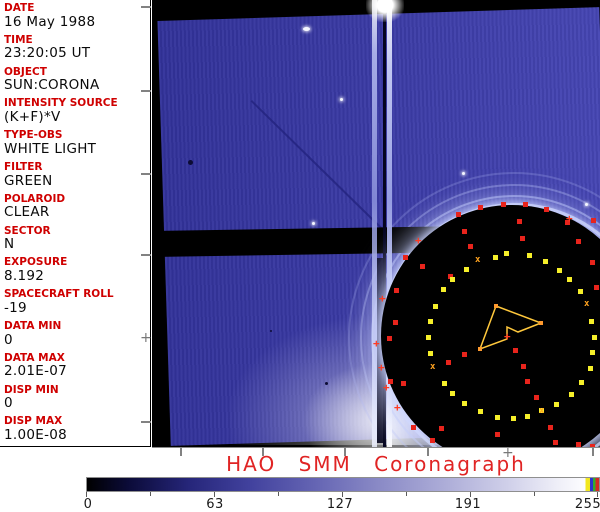 This screenshot has height=512, width=600. I want to click on metadata-entry: EXPOSURE 8.192, so click(76, 270).